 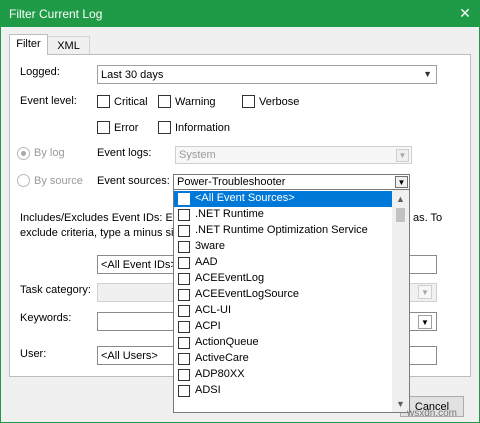 I want to click on list-item: ADP80XX, so click(x=284, y=375).